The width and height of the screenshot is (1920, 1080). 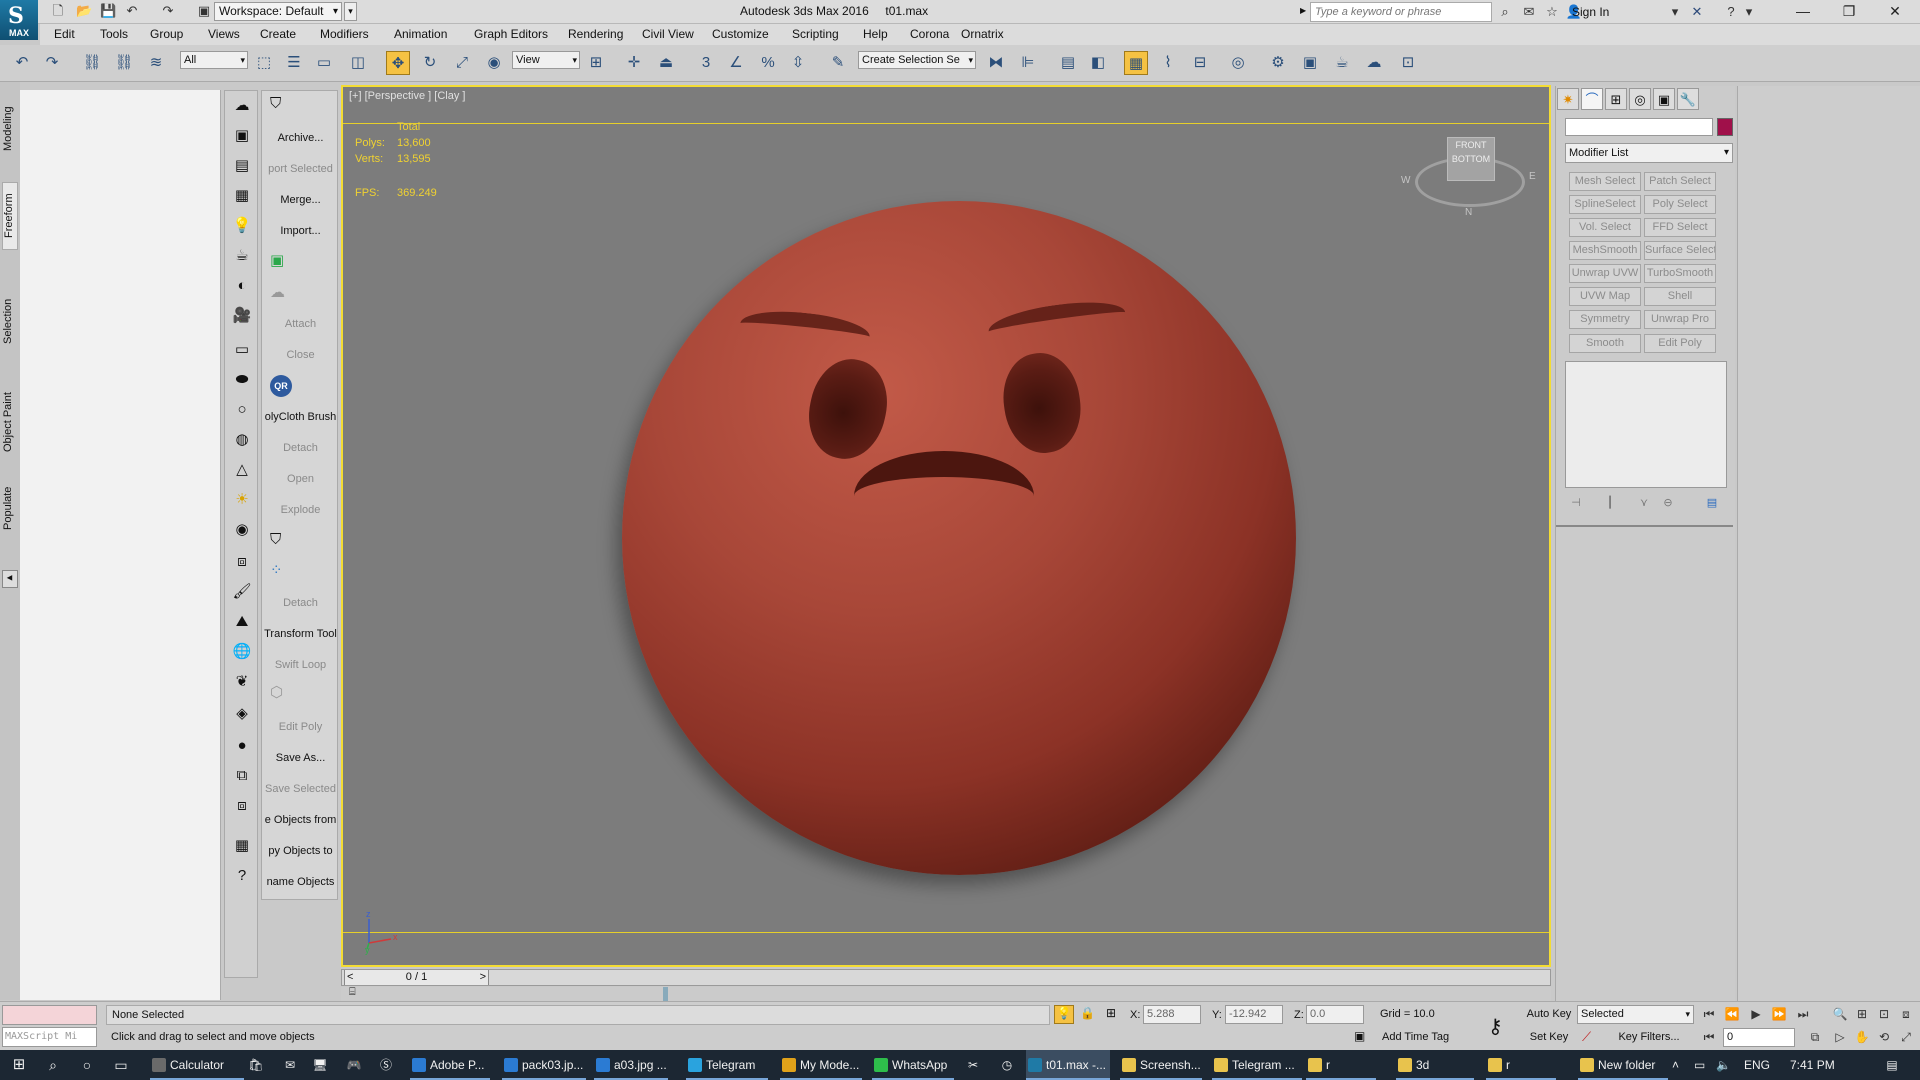 What do you see at coordinates (1779, 1014) in the screenshot?
I see `next-frame-icon: ⏩` at bounding box center [1779, 1014].